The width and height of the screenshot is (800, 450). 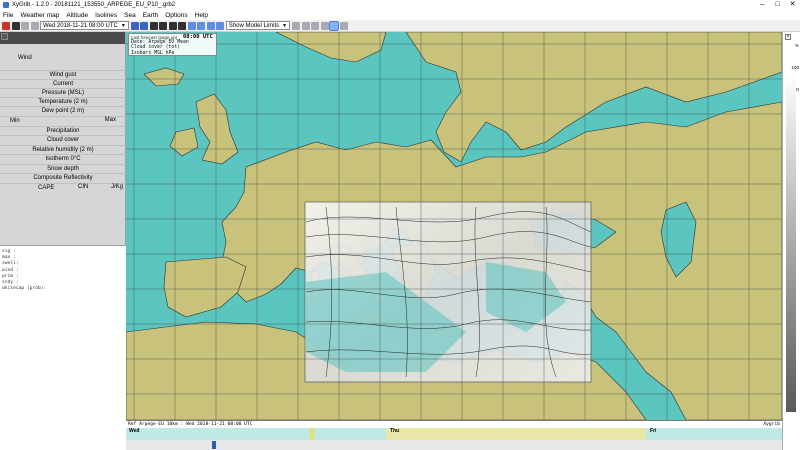 What do you see at coordinates (324, 25) in the screenshot?
I see `sounding-icon` at bounding box center [324, 25].